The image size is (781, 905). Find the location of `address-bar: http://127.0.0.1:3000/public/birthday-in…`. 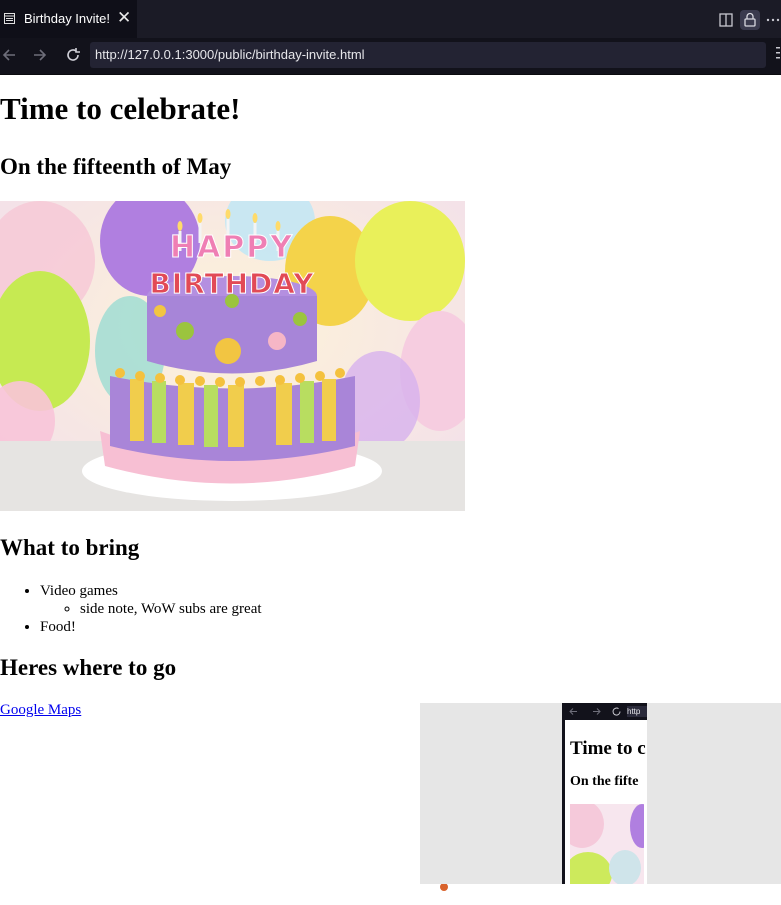

address-bar: http://127.0.0.1:3000/public/birthday-in… is located at coordinates (428, 55).